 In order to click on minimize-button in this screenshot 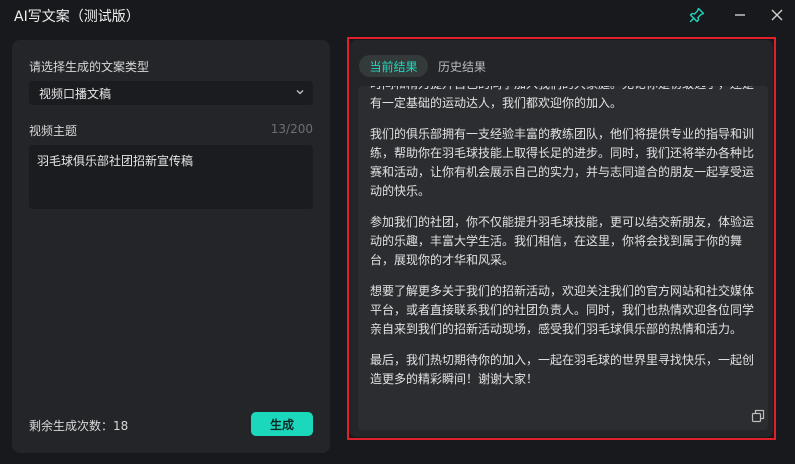, I will do `click(740, 15)`.